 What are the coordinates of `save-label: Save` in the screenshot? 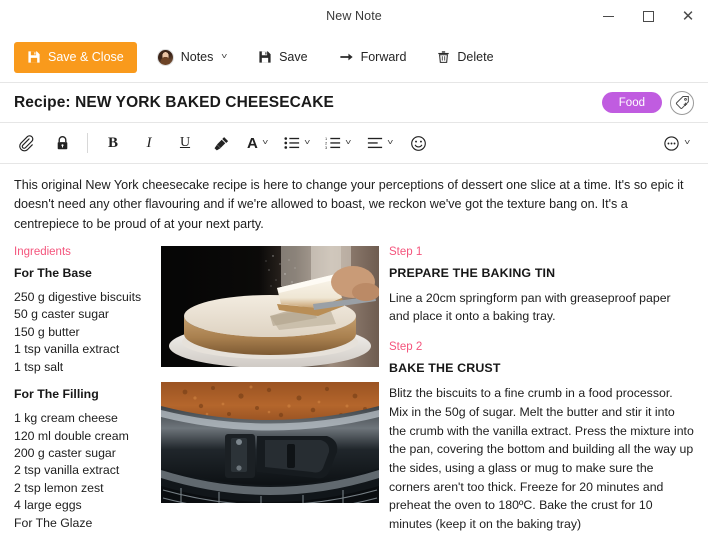 It's located at (293, 57).